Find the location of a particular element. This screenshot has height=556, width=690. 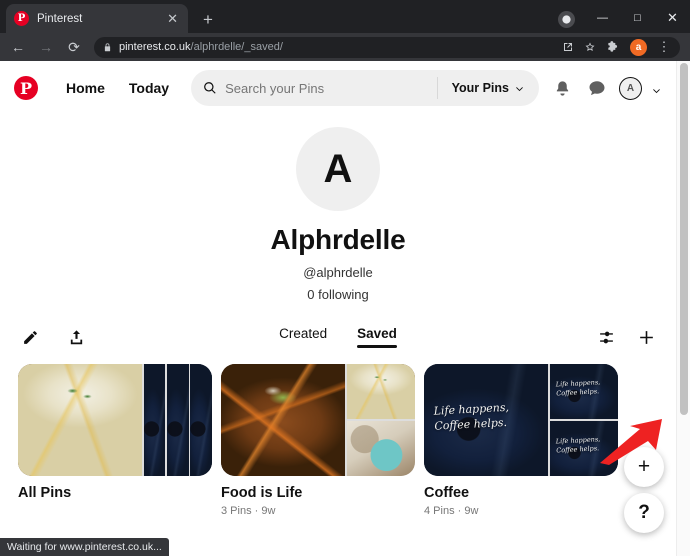

your-pins-dropdown: Your Pins is located at coordinates (488, 88).